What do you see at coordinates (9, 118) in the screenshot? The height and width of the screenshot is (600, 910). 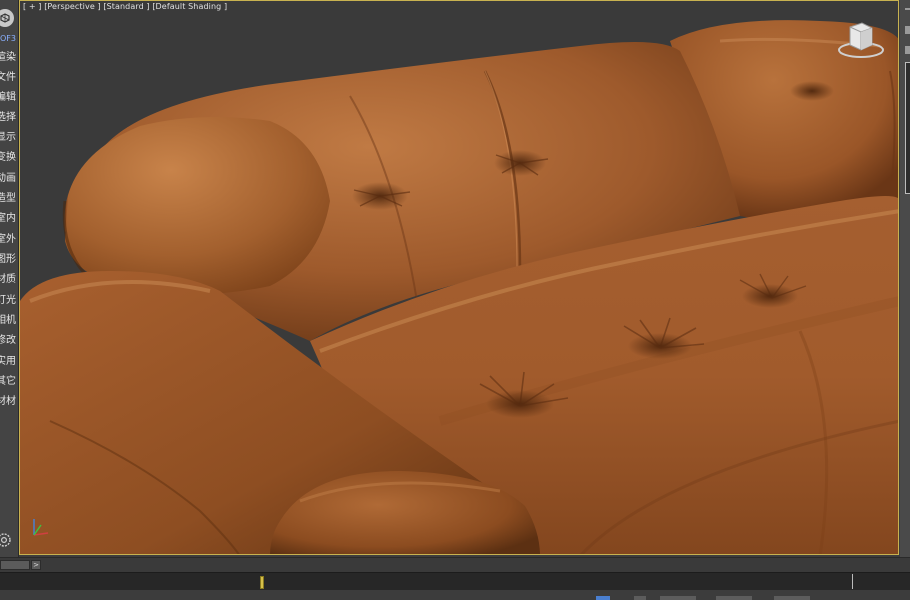 I see `sidebar-item-select: 选择` at bounding box center [9, 118].